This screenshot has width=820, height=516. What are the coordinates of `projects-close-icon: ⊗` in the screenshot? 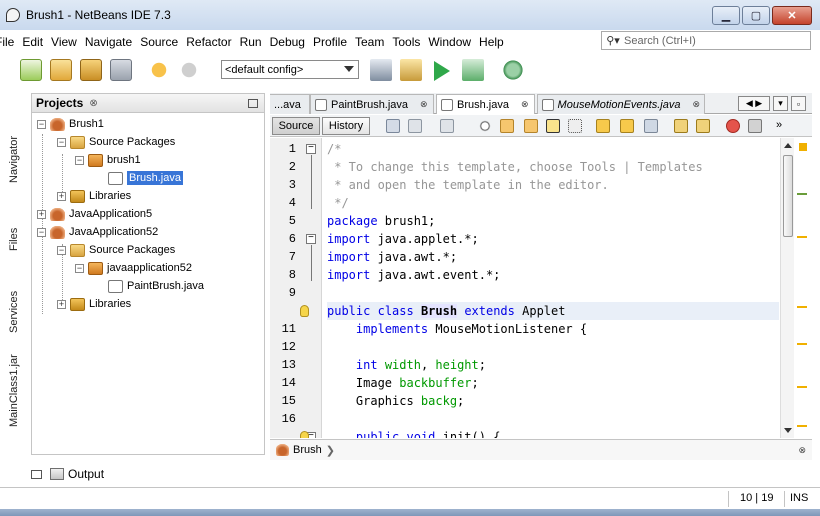 It's located at (93, 103).